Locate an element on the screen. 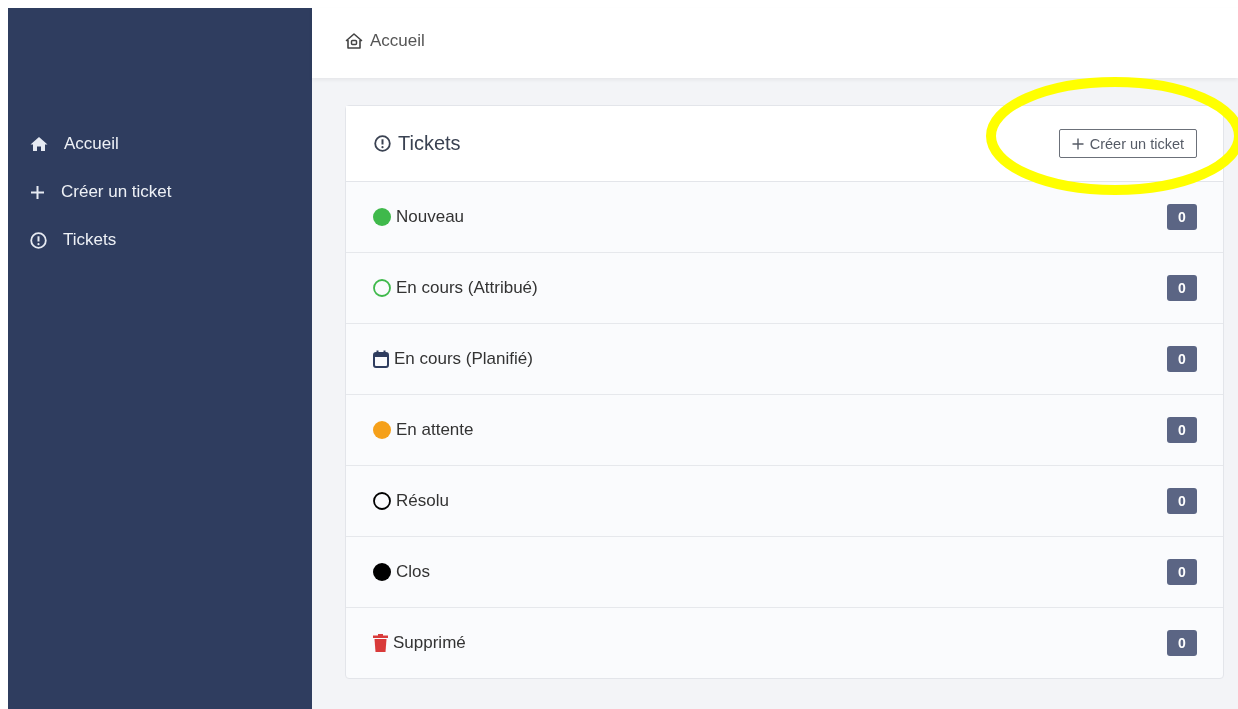 Image resolution: width=1238 pixels, height=709 pixels. create-ticket-button: Créer un ticket is located at coordinates (1127, 143).